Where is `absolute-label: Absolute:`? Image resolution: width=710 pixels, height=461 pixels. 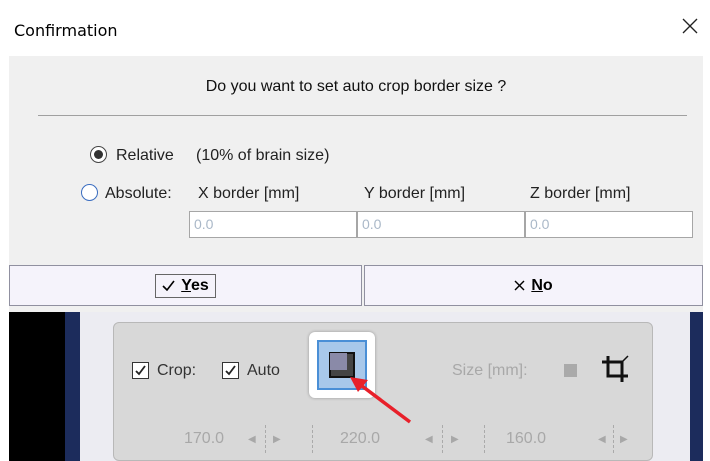 absolute-label: Absolute: is located at coordinates (138, 193).